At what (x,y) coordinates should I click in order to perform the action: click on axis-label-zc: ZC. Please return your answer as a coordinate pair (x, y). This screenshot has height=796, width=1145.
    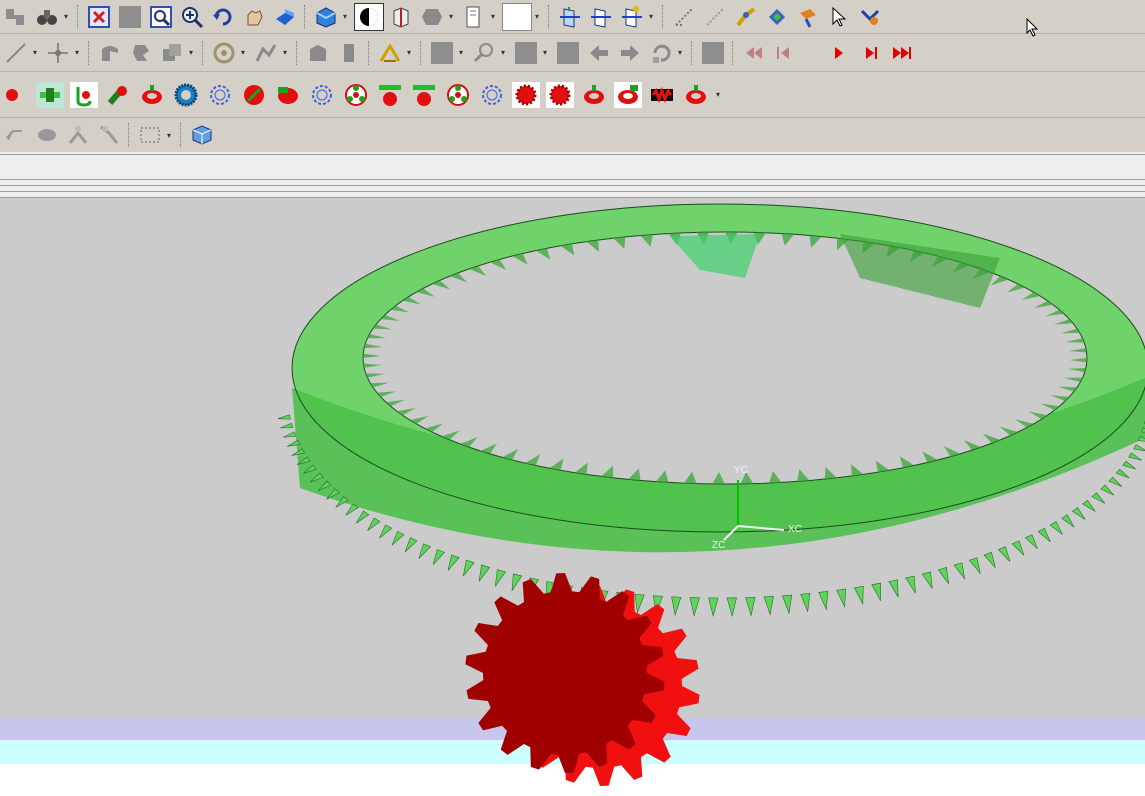
    Looking at the image, I should click on (718, 545).